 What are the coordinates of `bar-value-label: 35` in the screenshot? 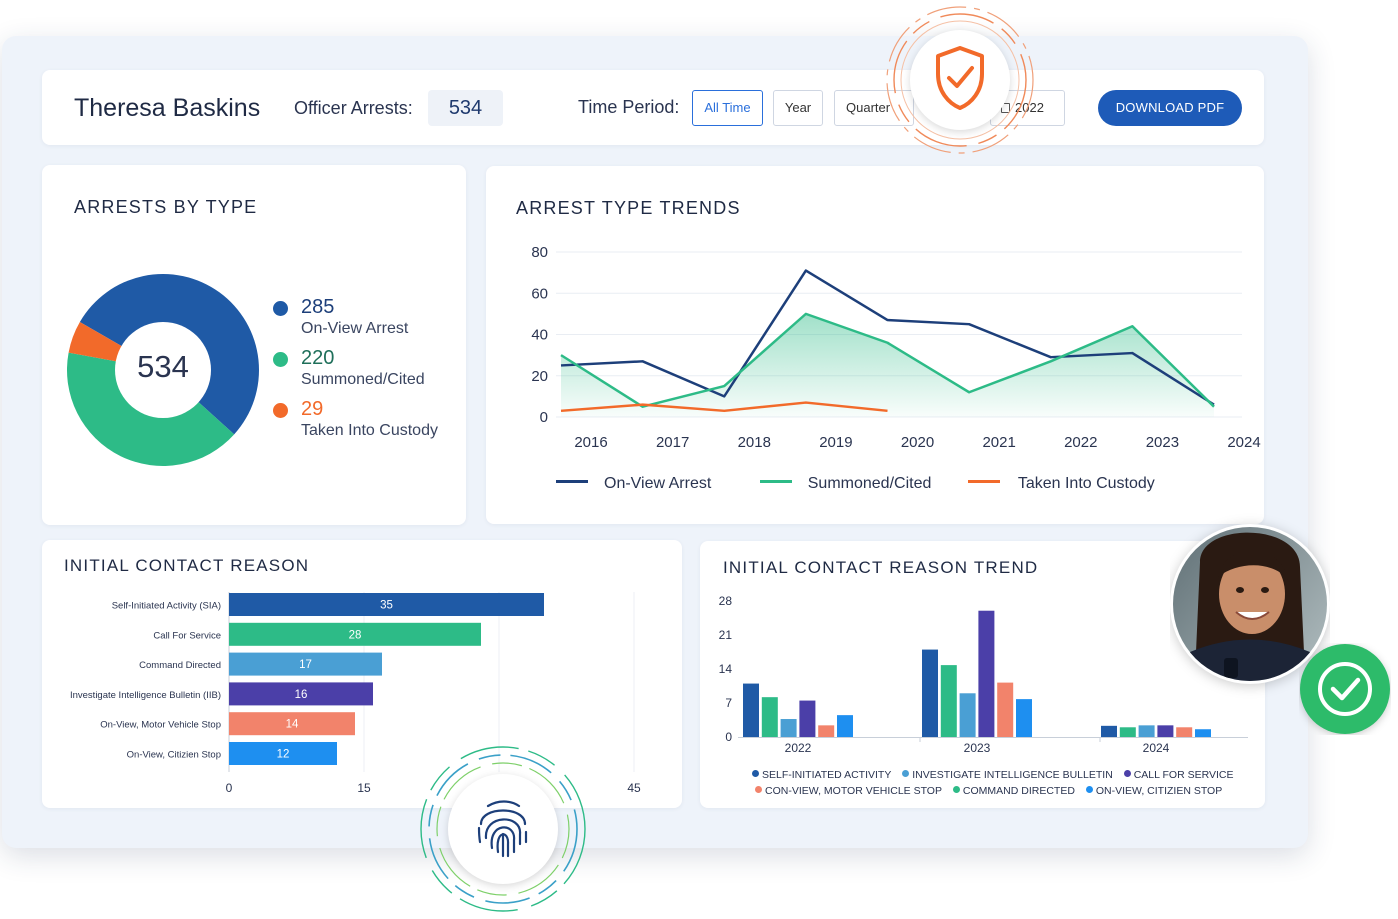 It's located at (386, 606).